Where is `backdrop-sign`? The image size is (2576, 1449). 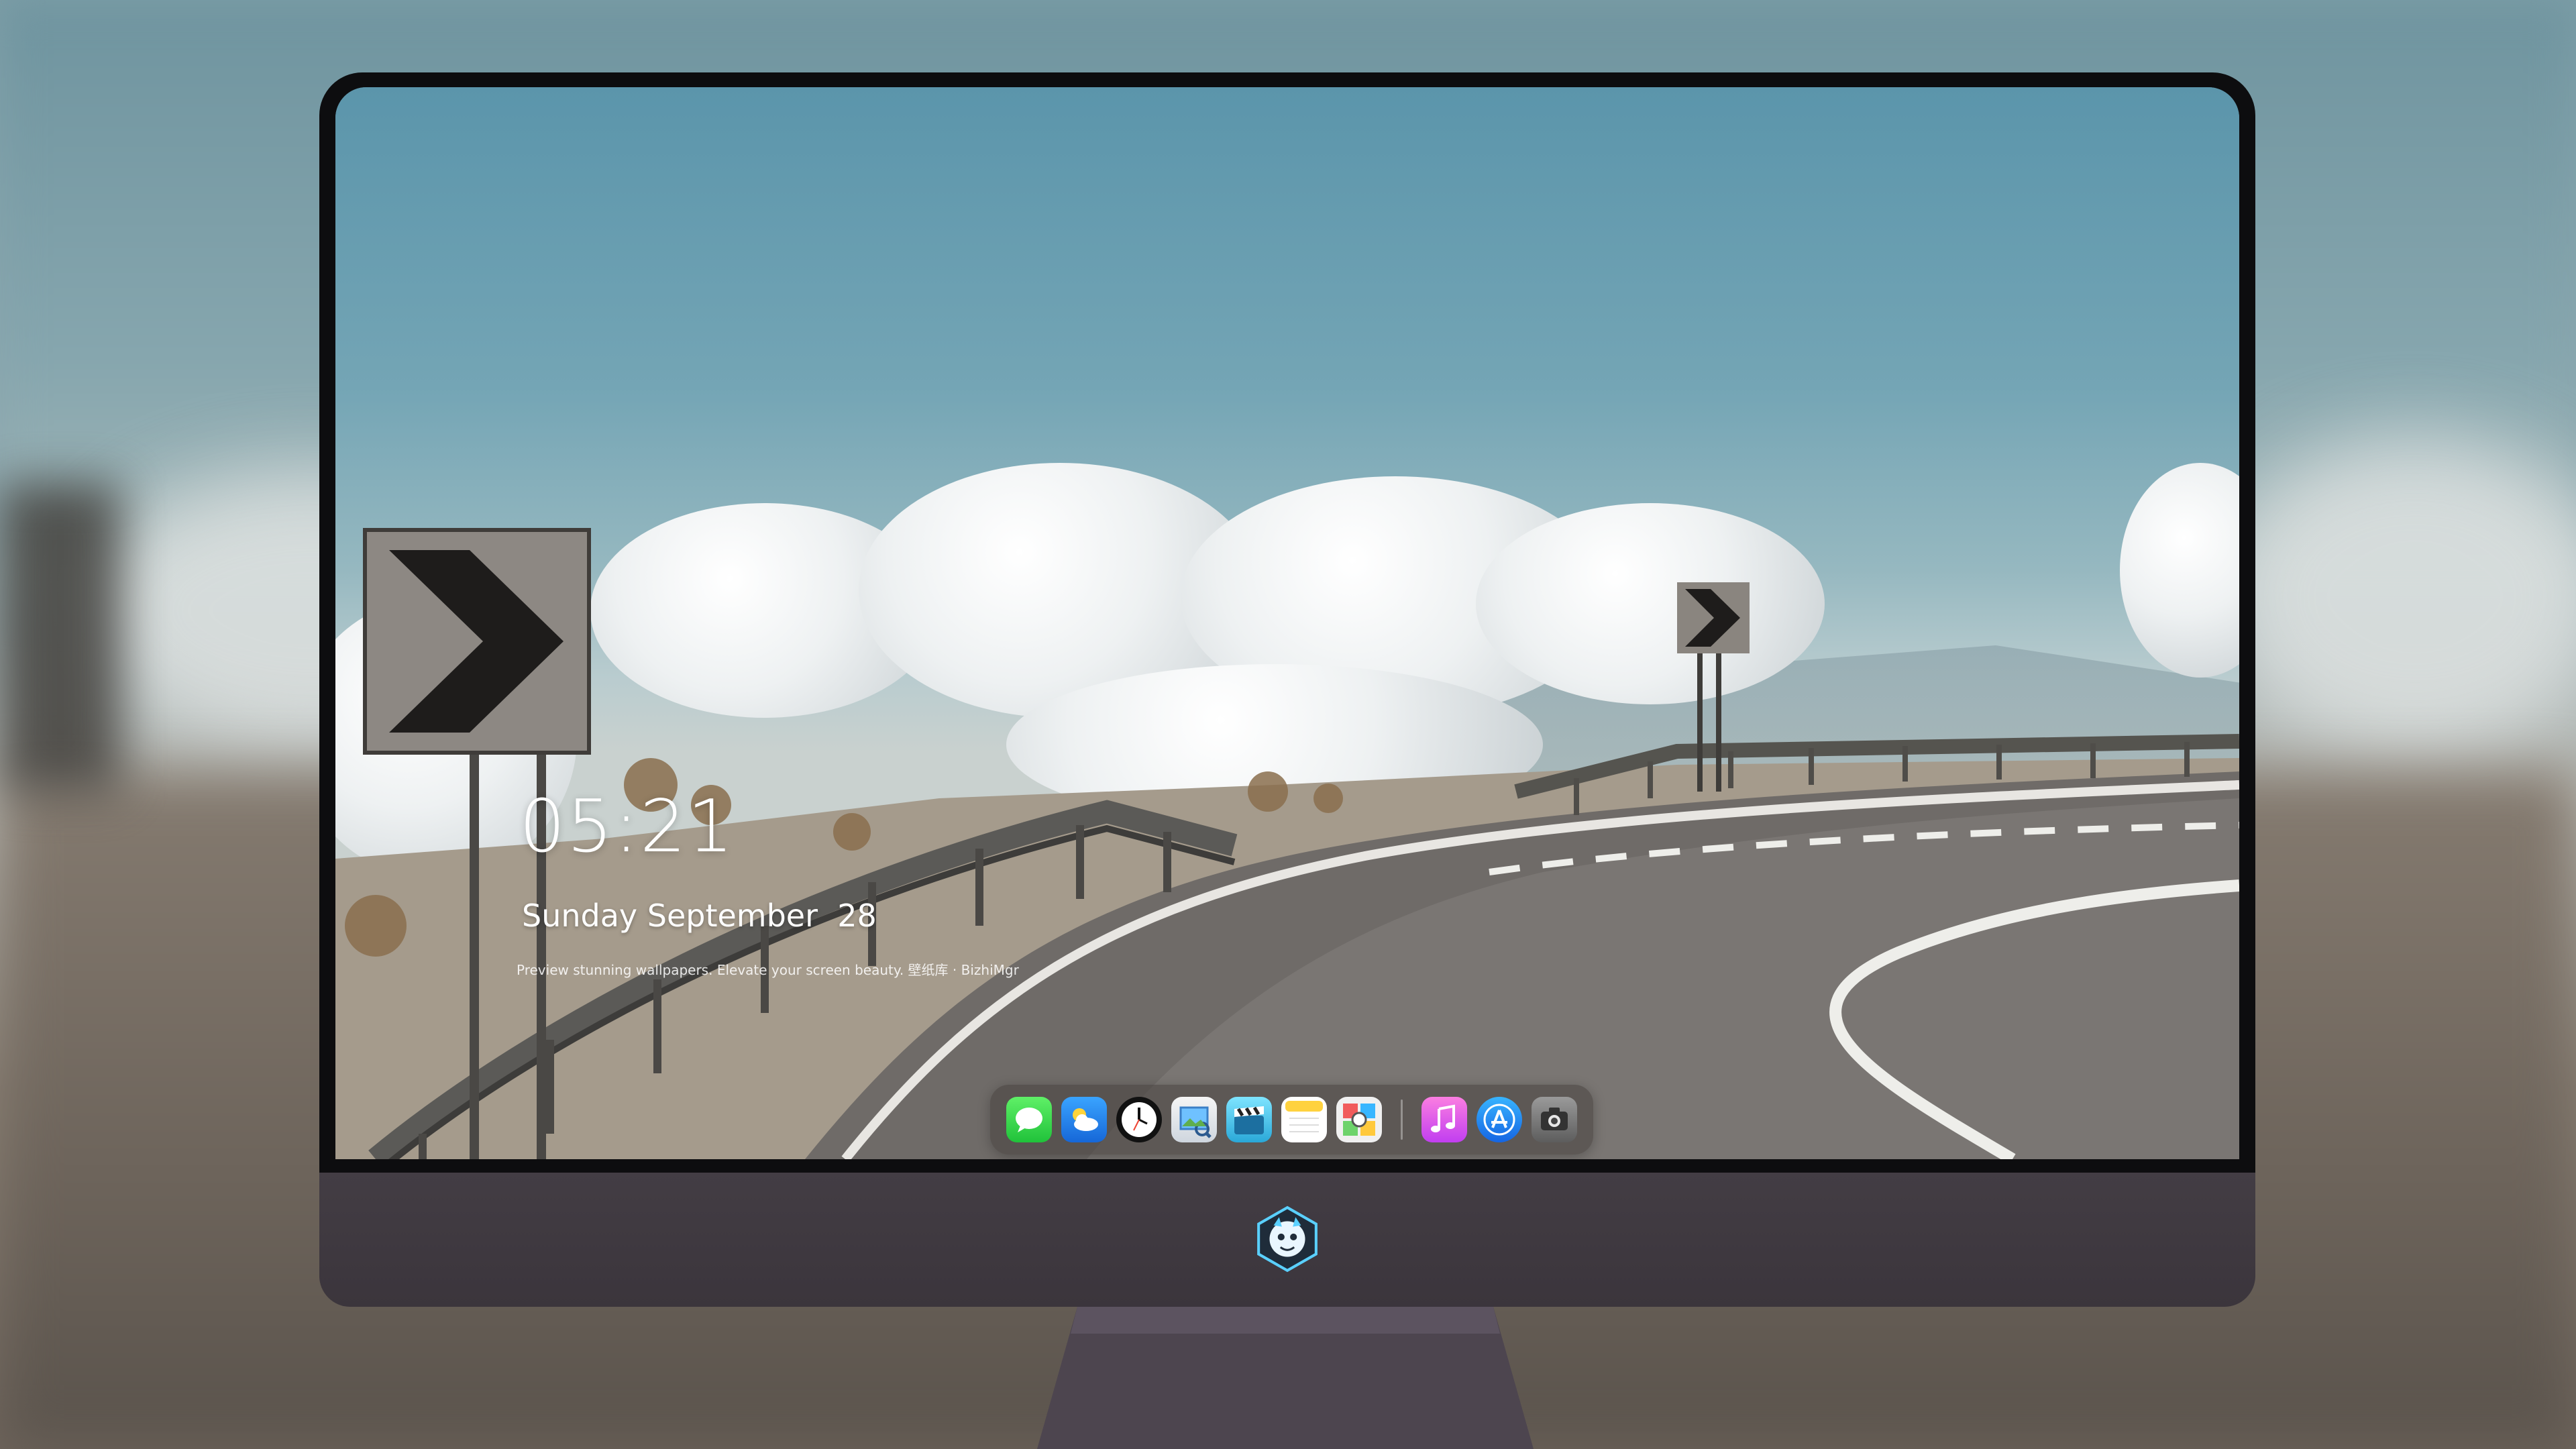 backdrop-sign is located at coordinates (60, 637).